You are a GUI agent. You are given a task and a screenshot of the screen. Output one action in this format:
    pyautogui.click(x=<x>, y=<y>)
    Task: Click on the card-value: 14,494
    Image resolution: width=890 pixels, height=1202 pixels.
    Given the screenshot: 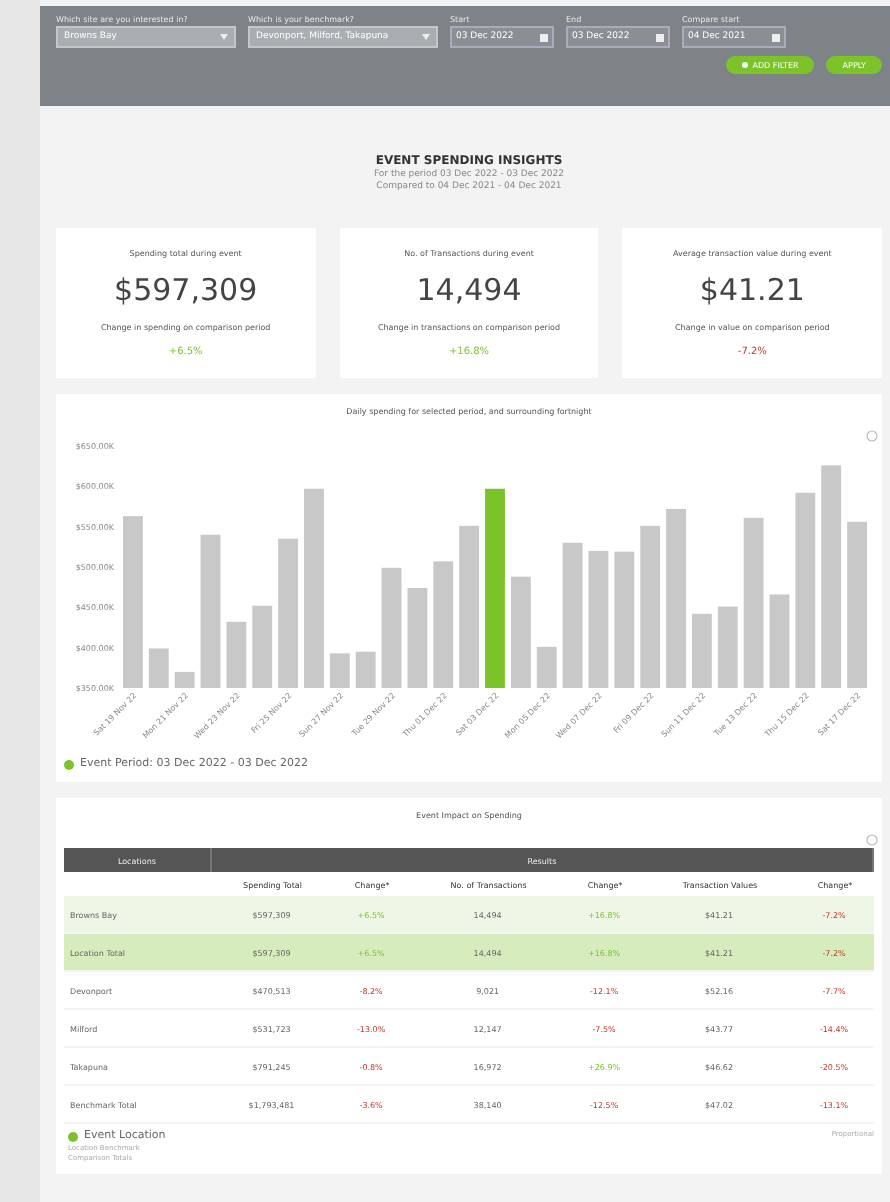 What is the action you would take?
    pyautogui.click(x=469, y=290)
    